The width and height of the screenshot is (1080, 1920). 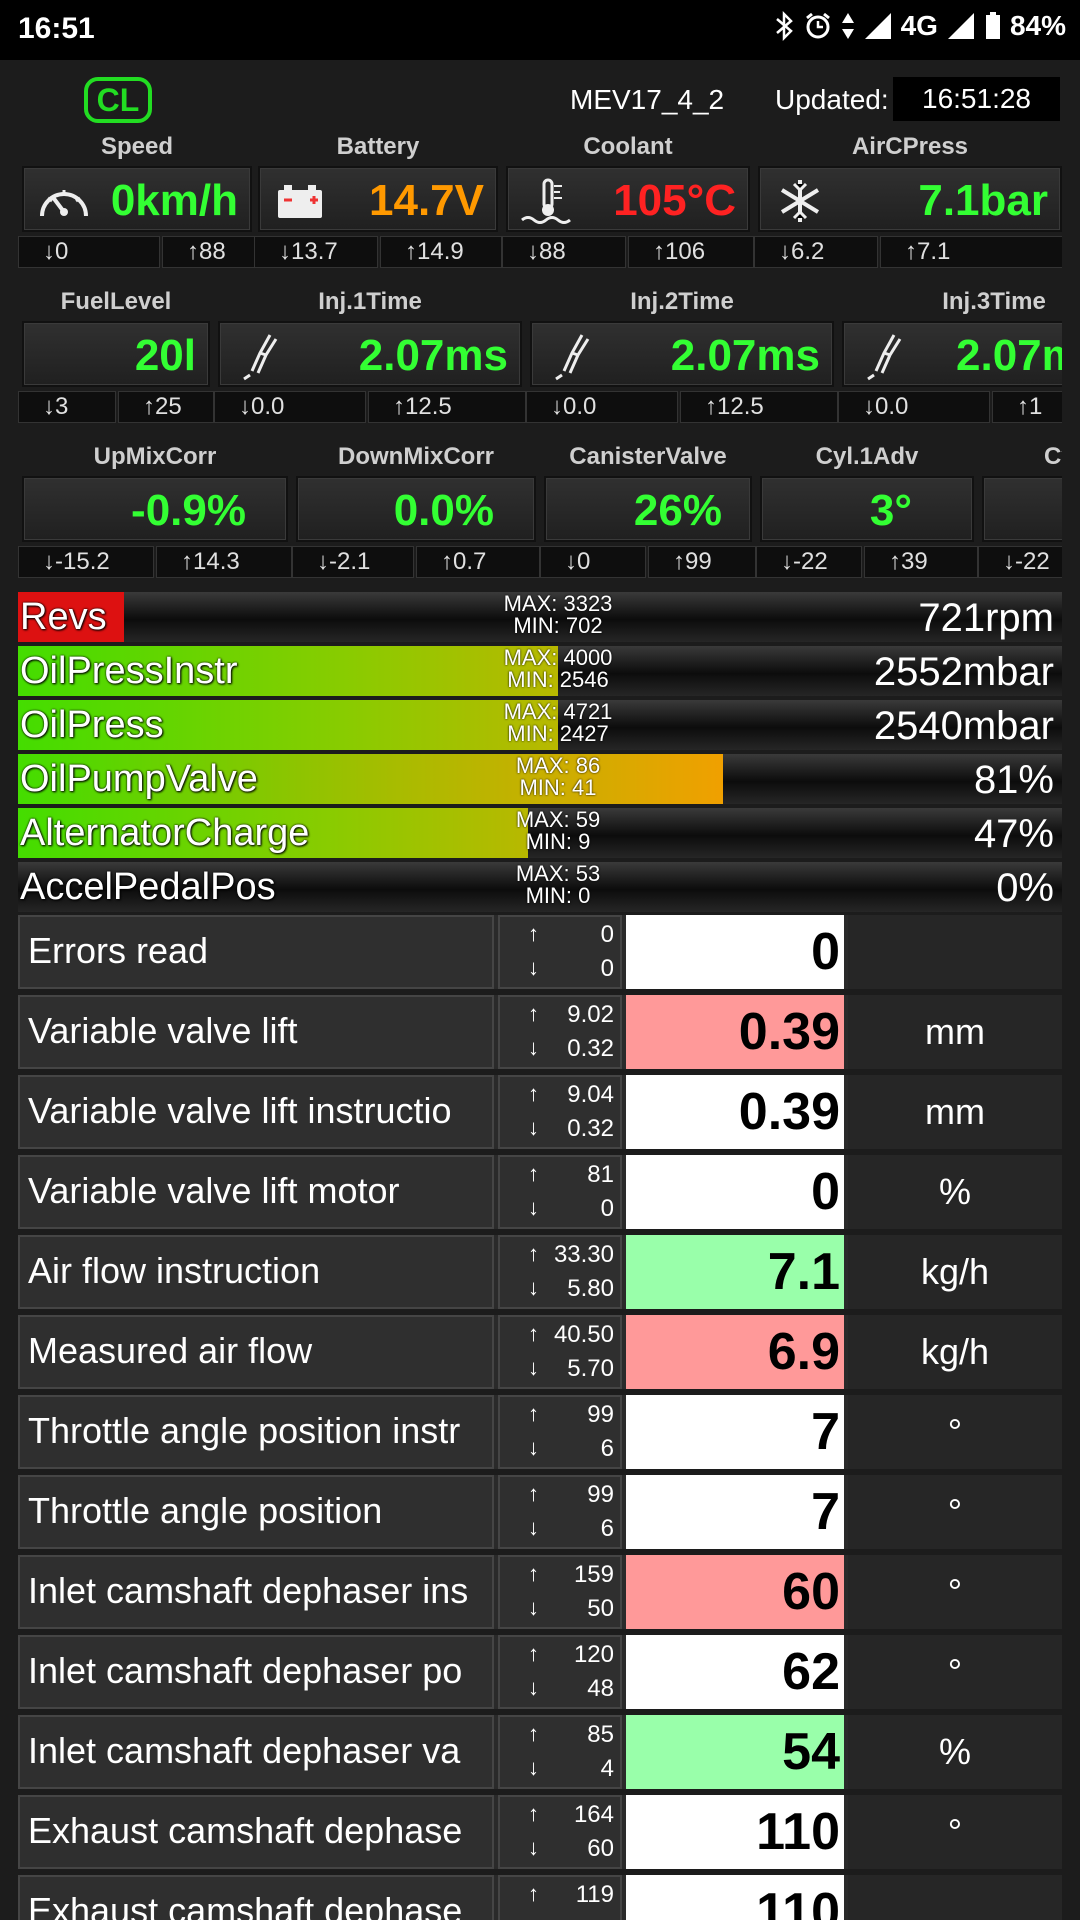 What do you see at coordinates (735, 1432) in the screenshot?
I see `param-value: 7` at bounding box center [735, 1432].